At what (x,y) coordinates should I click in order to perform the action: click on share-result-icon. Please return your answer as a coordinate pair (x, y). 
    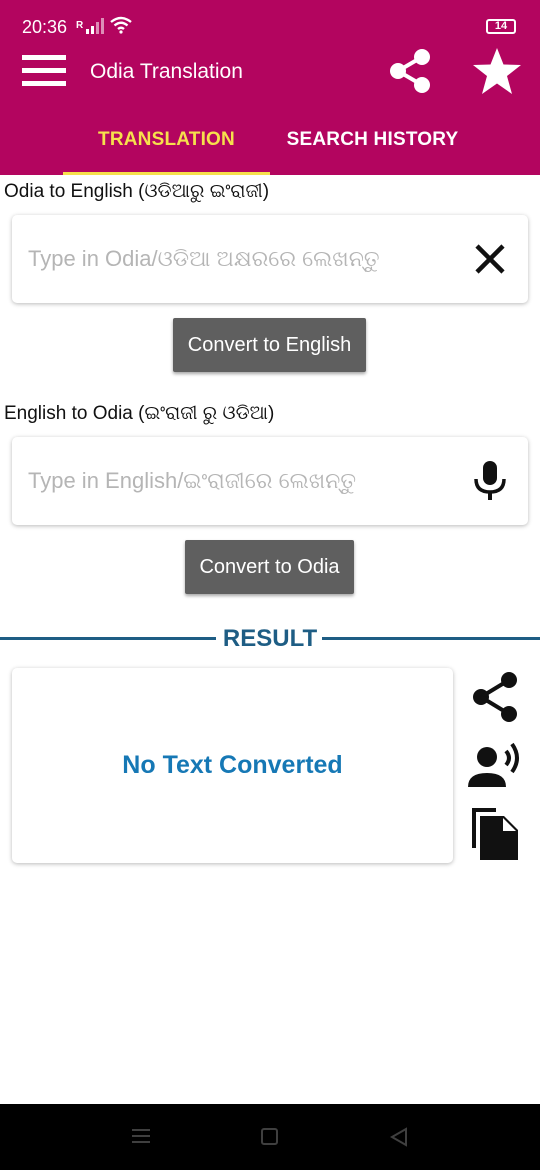
    Looking at the image, I should click on (495, 697).